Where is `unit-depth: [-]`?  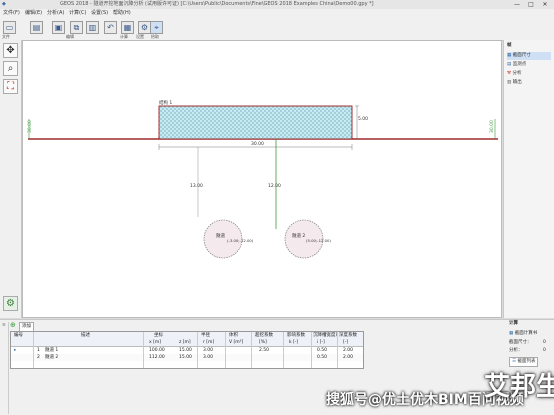 unit-depth: [-] is located at coordinates (346, 342).